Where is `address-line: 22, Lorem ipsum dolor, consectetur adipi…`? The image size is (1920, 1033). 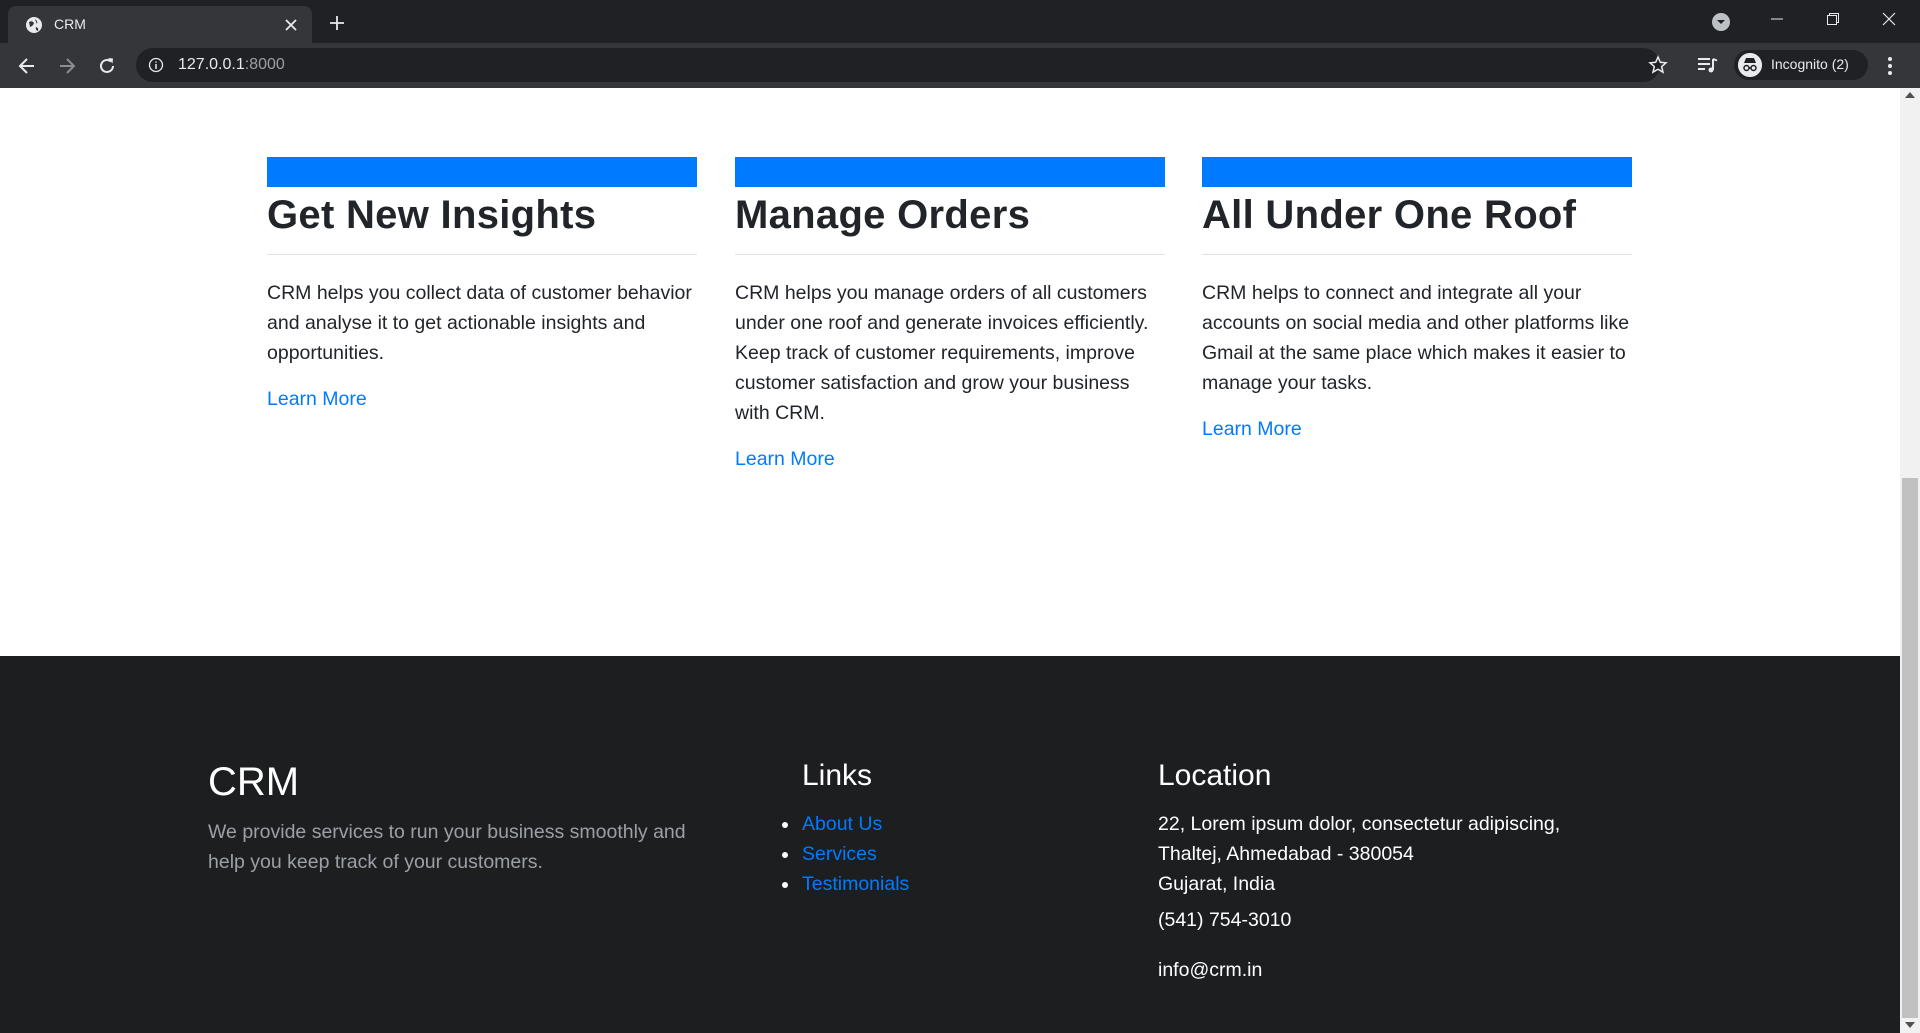
address-line: 22, Lorem ipsum dolor, consectetur adipi… is located at coordinates (1359, 824).